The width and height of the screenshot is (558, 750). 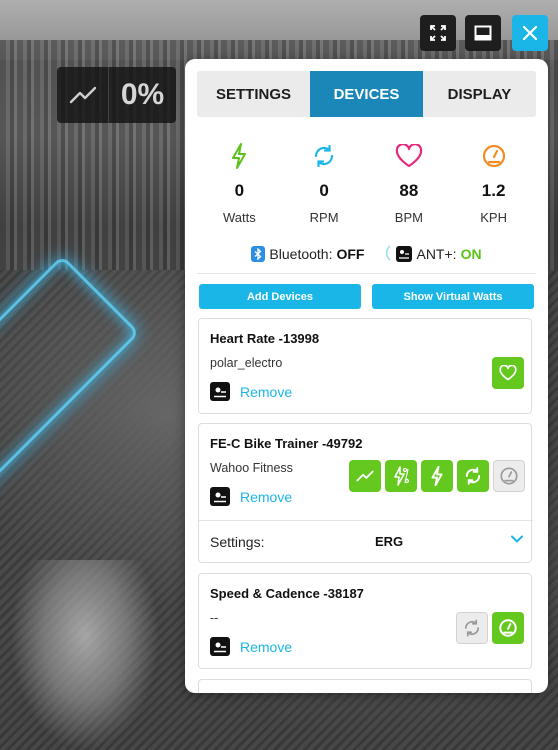 I want to click on metric-rpm: 0 RPM, so click(x=324, y=186).